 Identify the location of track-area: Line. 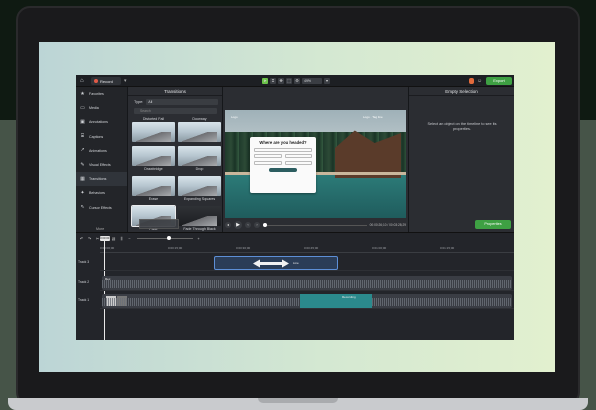
(307, 263).